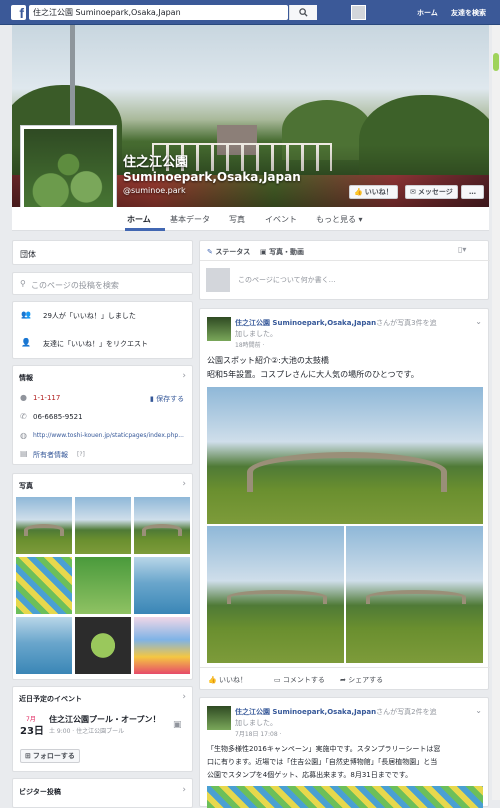  I want to click on follow-icon: ⊞, so click(28, 756).